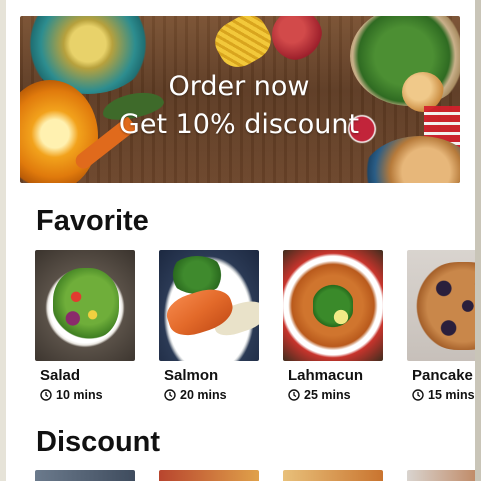  I want to click on food-time: 15 mins, so click(443, 395).